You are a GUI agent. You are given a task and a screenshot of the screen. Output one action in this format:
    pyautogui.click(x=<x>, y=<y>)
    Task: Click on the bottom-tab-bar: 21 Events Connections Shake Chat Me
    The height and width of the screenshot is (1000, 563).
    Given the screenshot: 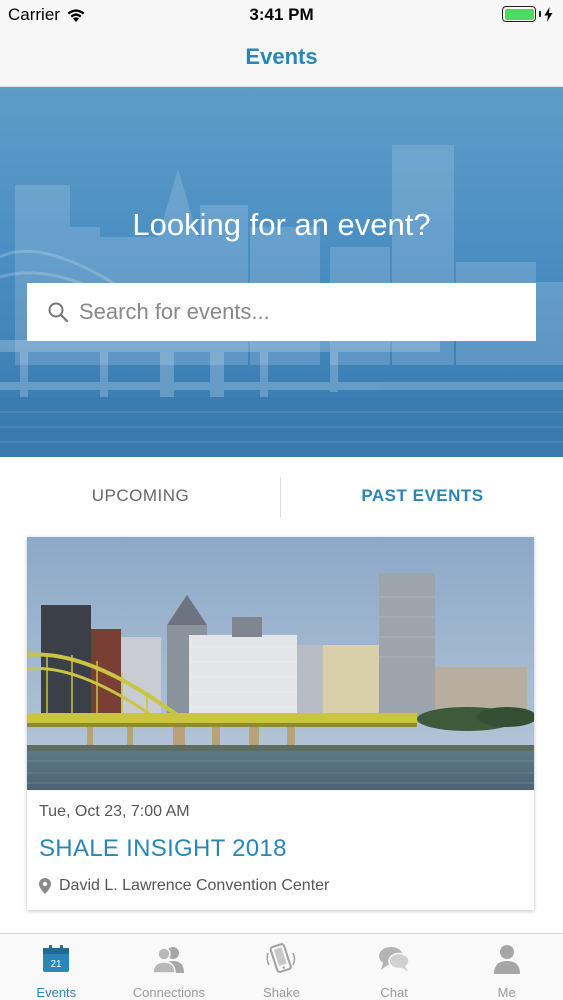 What is the action you would take?
    pyautogui.click(x=281, y=966)
    